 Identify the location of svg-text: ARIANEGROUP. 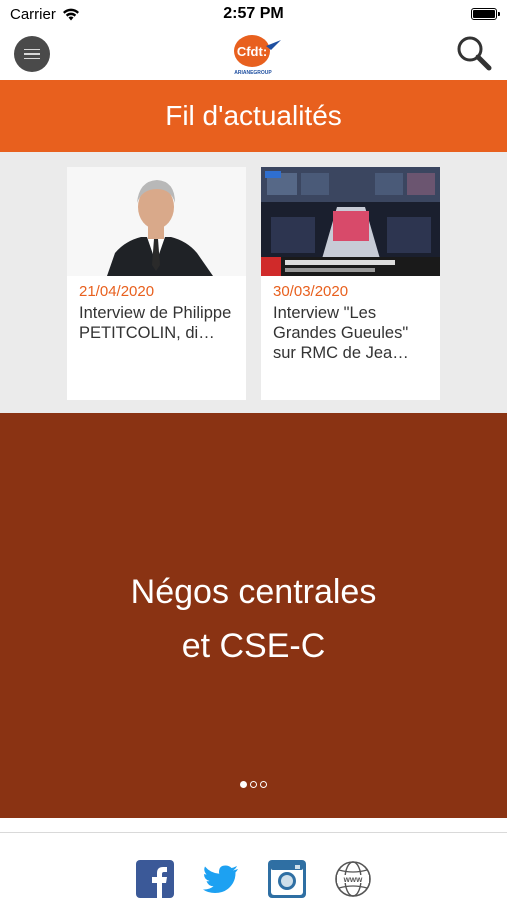
(253, 73).